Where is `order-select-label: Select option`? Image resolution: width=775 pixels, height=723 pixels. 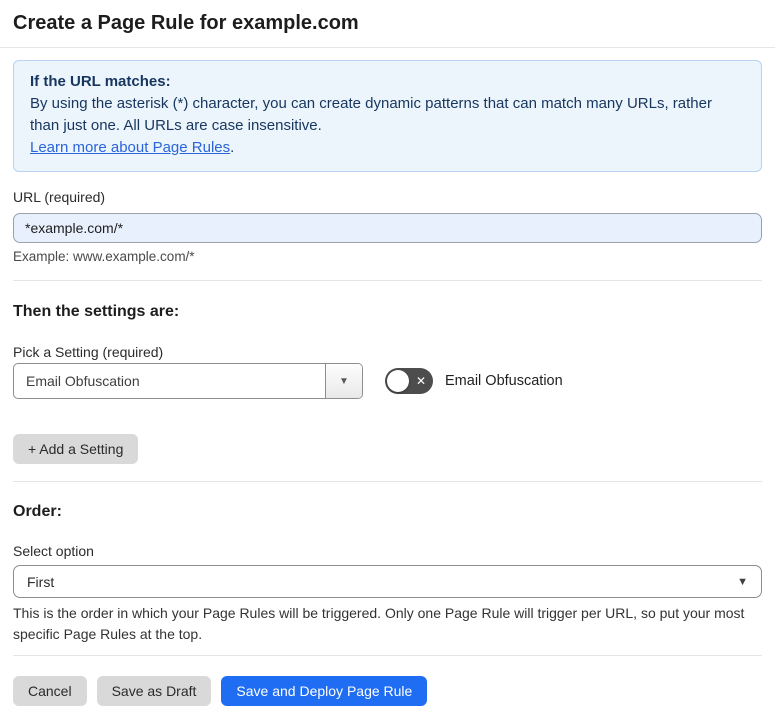
order-select-label: Select option is located at coordinates (53, 551).